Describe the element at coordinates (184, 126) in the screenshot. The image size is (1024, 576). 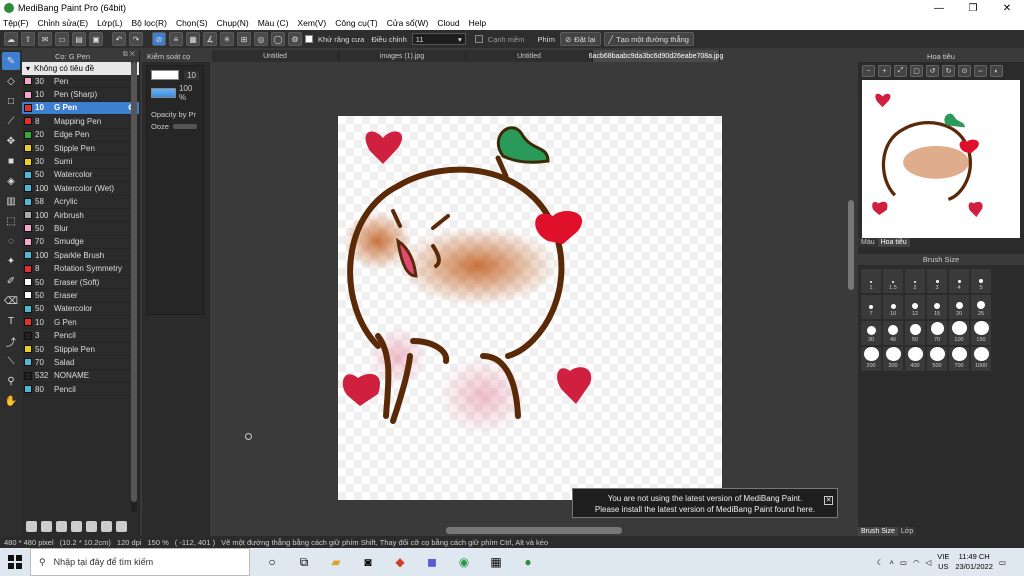
I see `ooze-slider` at that location.